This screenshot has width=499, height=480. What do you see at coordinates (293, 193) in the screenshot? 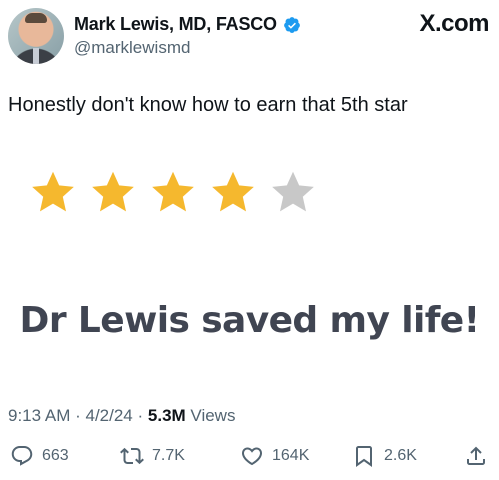
I see `star-empty-icon` at bounding box center [293, 193].